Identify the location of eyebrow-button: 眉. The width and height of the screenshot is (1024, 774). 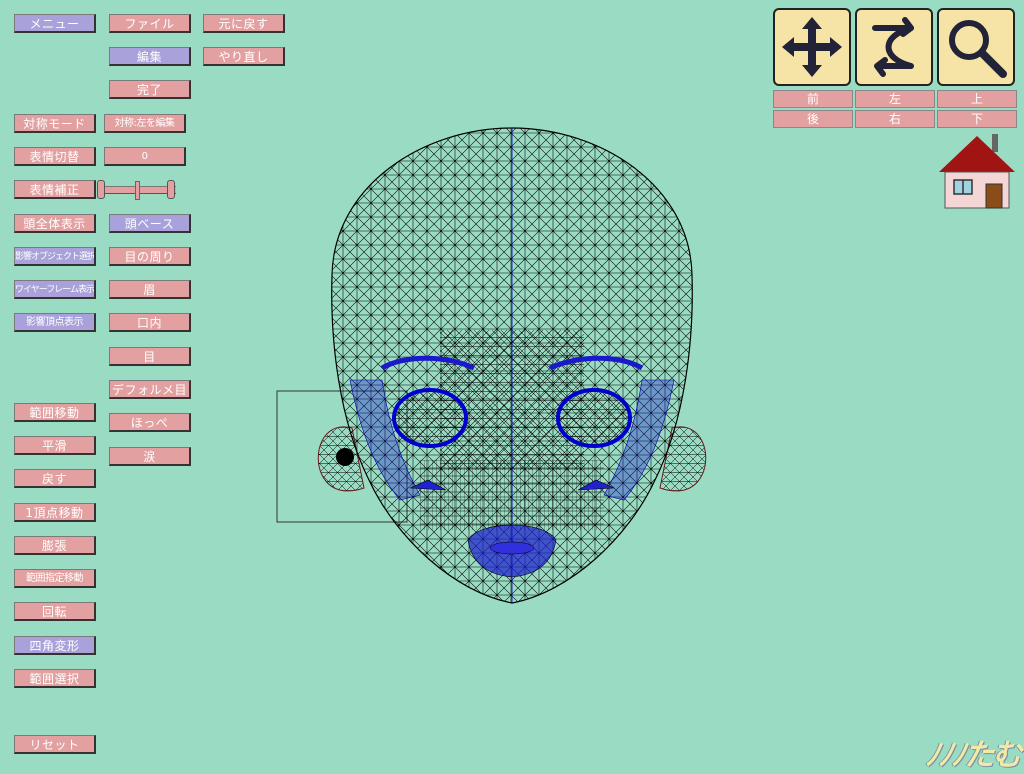
(150, 289).